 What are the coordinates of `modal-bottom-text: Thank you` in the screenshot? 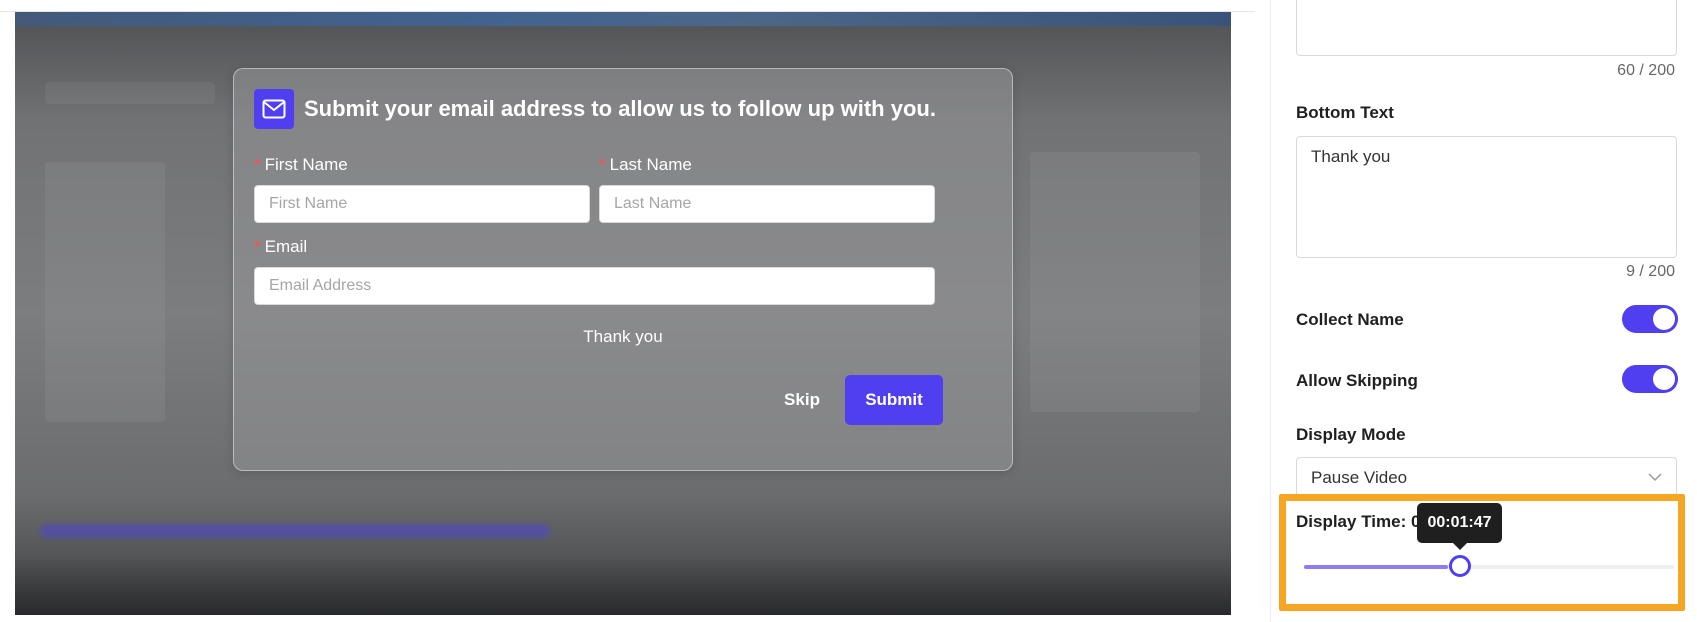 It's located at (623, 336).